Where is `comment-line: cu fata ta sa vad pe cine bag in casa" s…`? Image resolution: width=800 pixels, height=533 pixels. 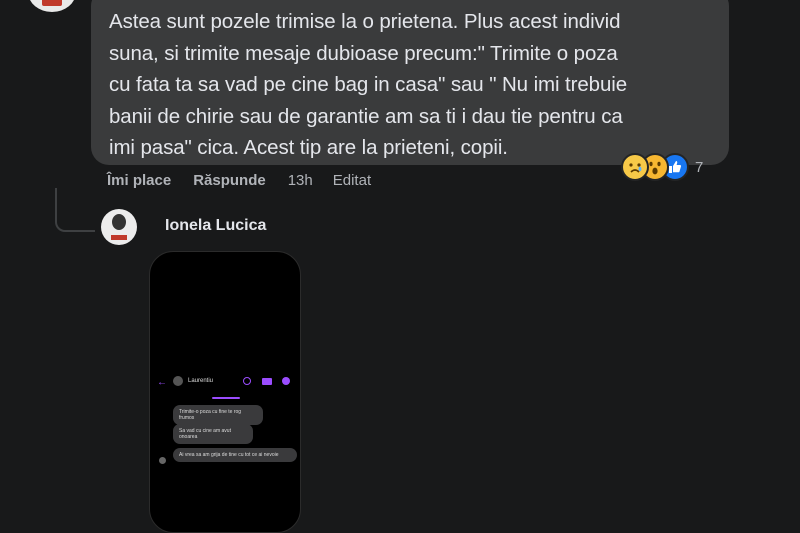
comment-line: cu fata ta sa vad pe cine bag in casa" s… is located at coordinates (368, 84).